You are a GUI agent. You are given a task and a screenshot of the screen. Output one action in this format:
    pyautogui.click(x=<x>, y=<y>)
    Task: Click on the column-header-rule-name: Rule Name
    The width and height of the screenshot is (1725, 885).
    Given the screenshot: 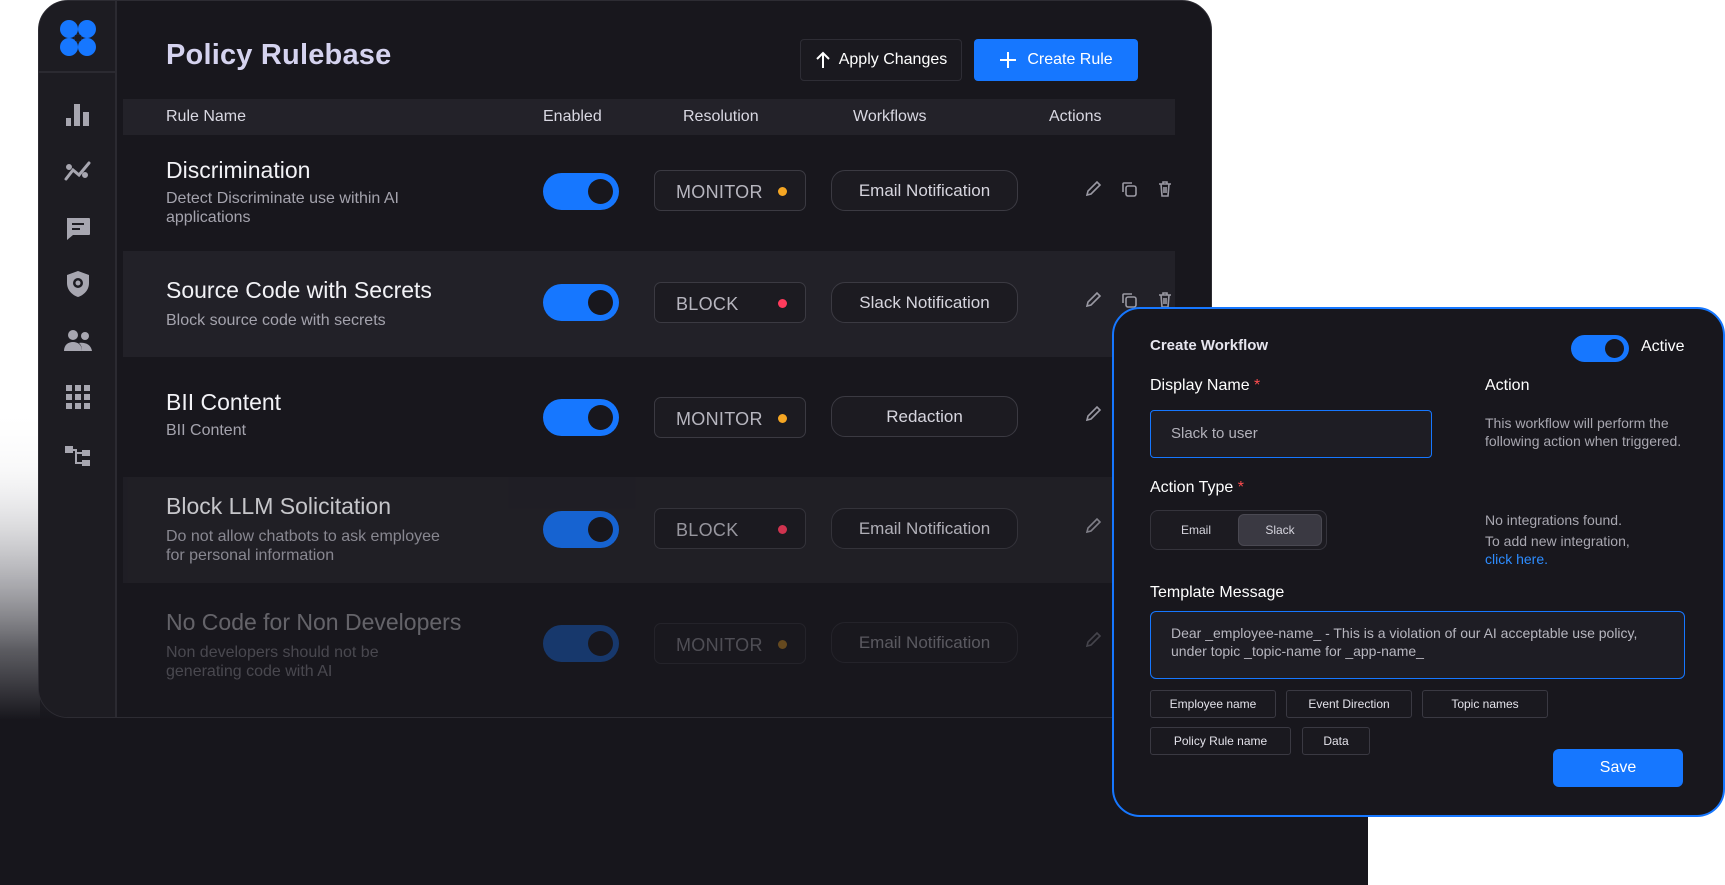 What is the action you would take?
    pyautogui.click(x=206, y=117)
    